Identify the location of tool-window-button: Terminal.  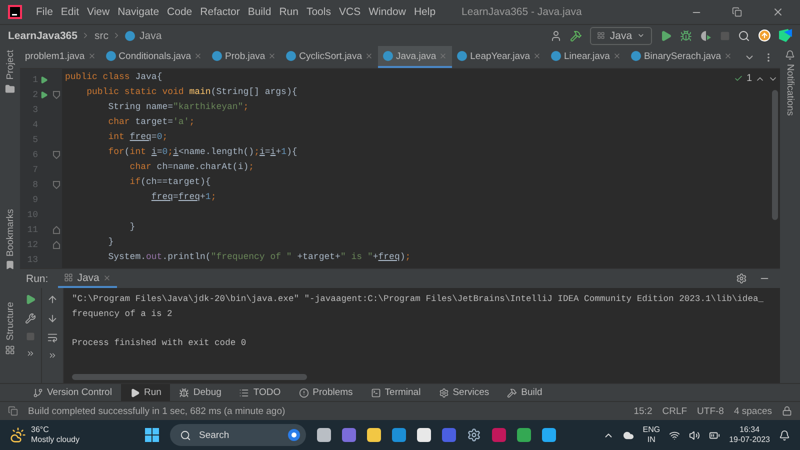
(396, 392).